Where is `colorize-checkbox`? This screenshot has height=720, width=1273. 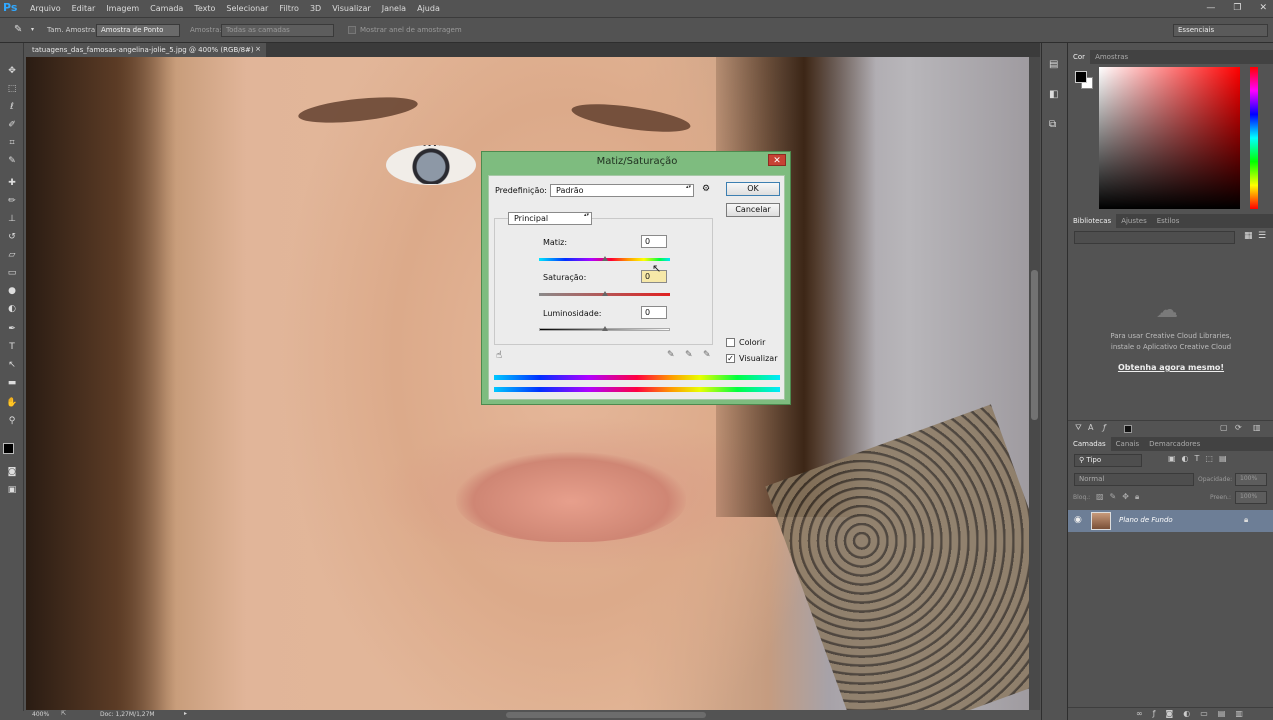
colorize-checkbox is located at coordinates (730, 342).